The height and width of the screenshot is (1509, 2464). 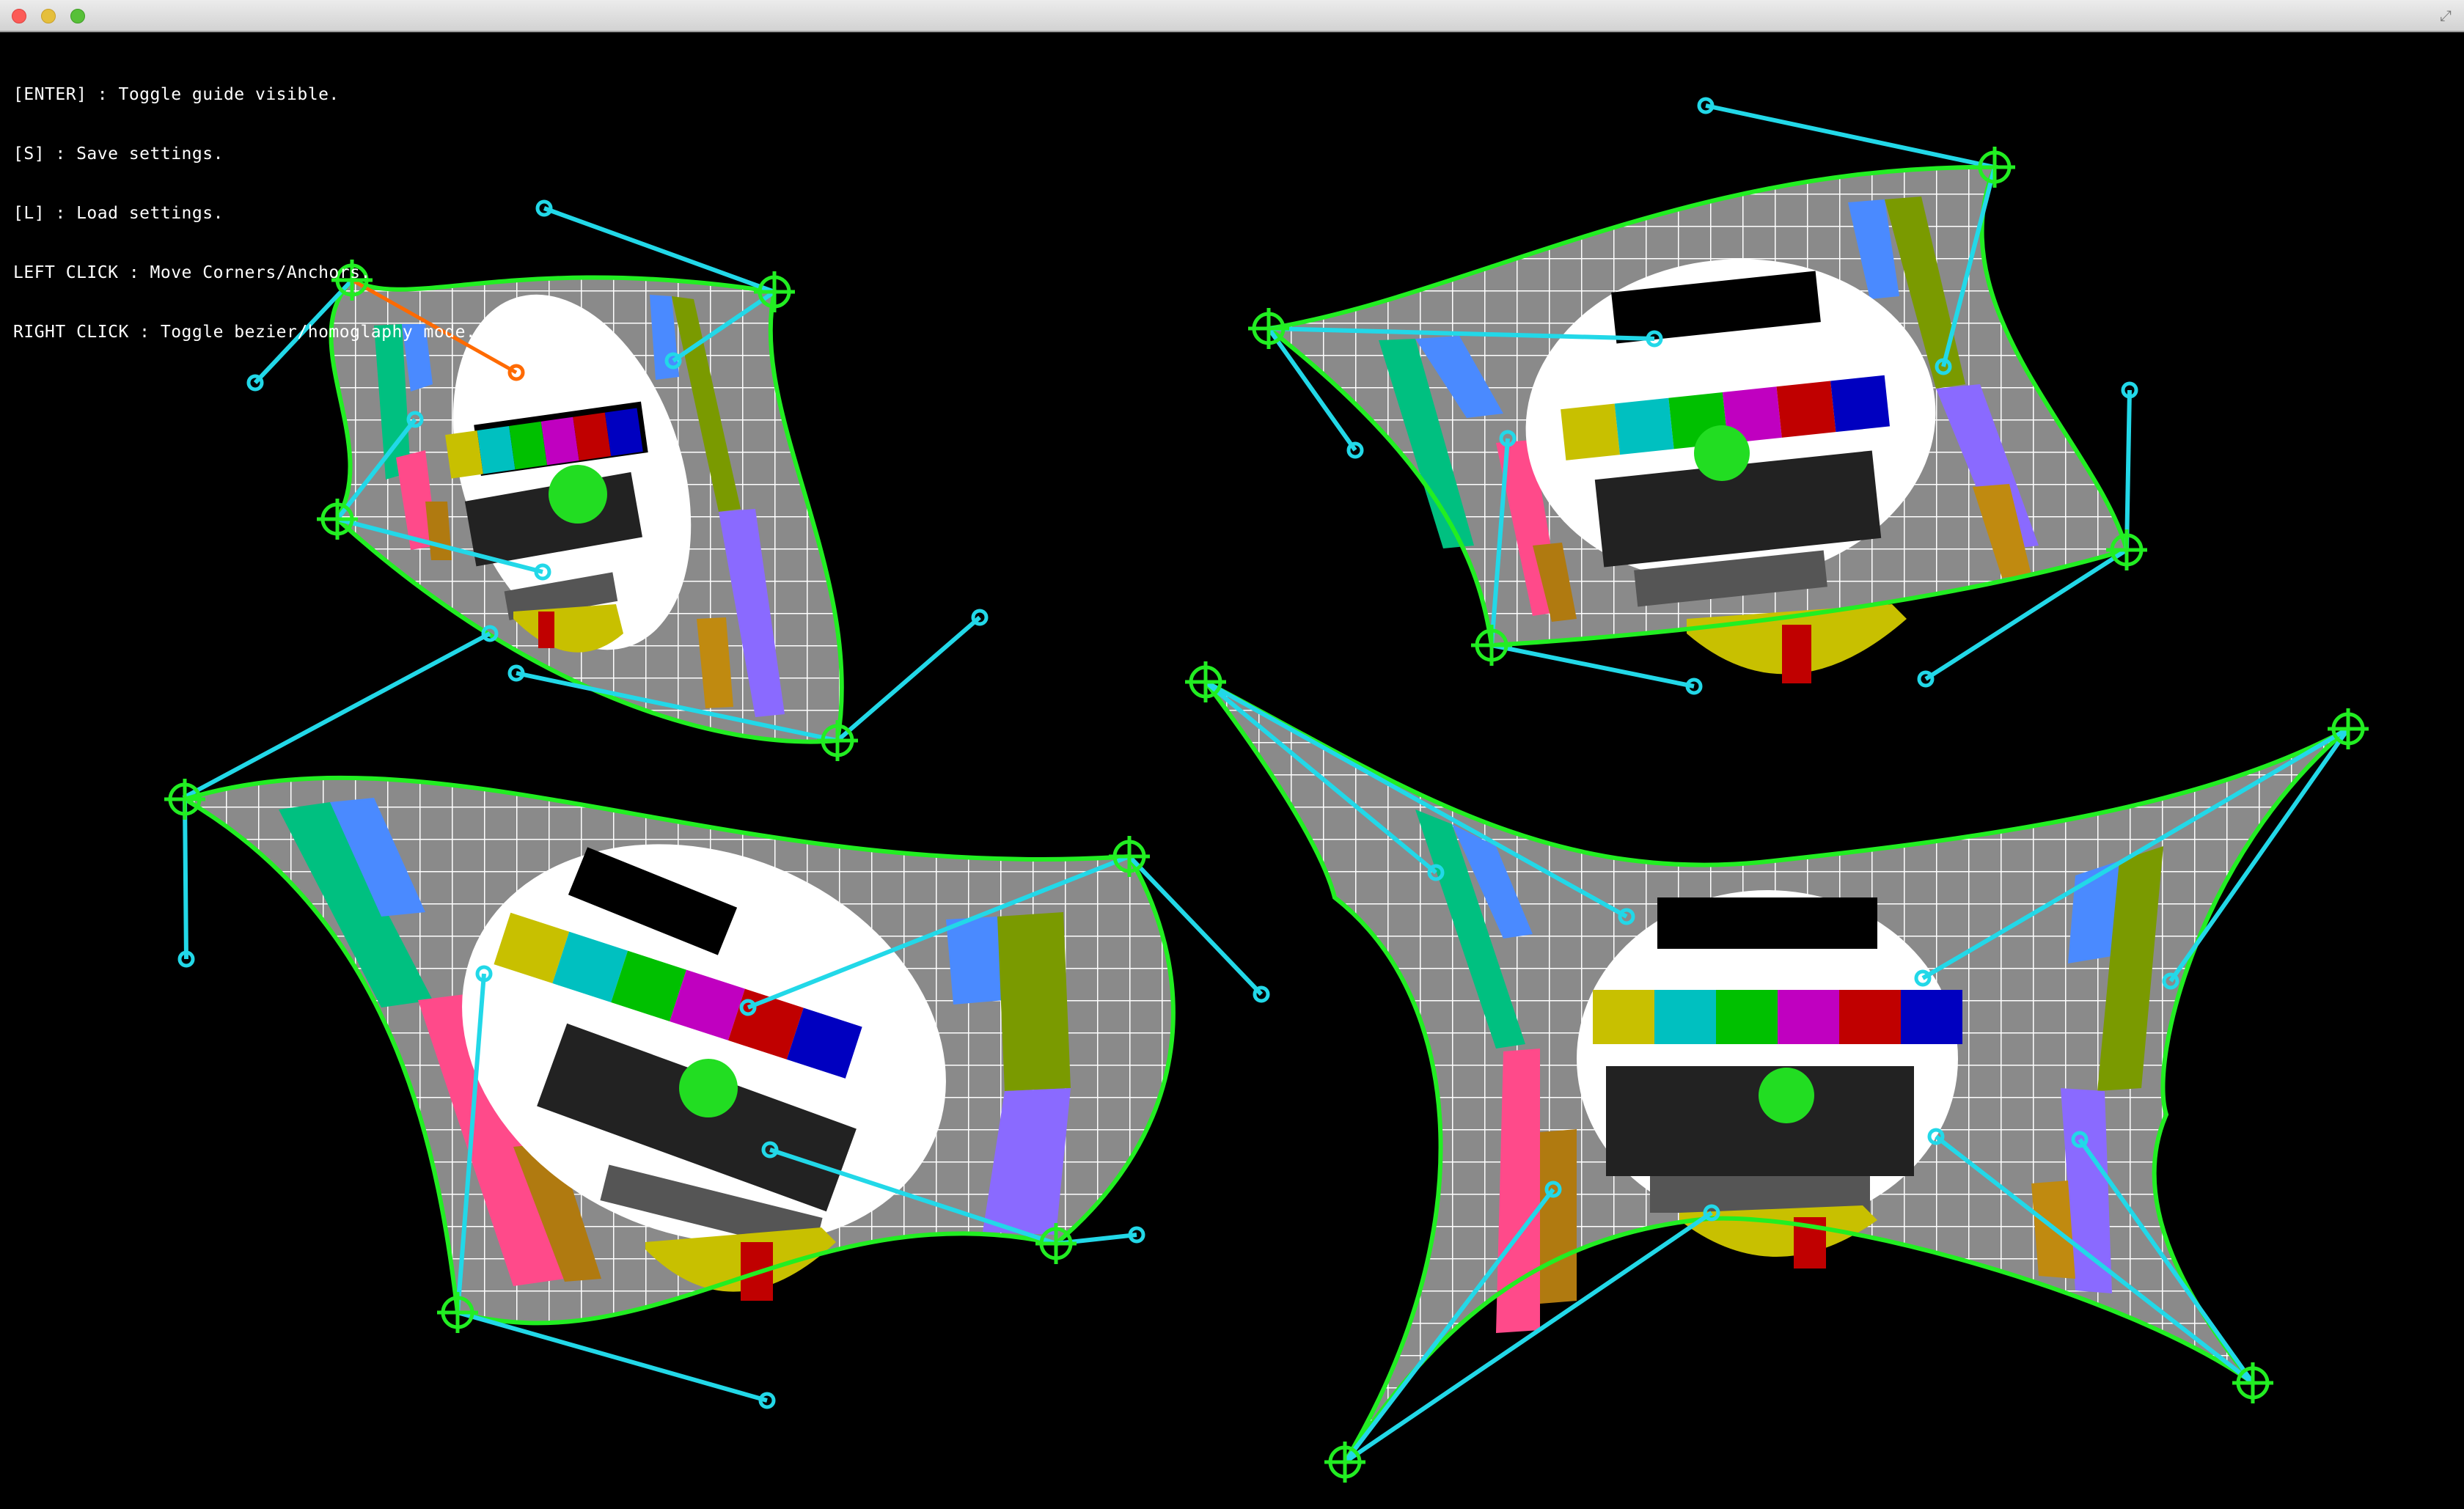 I want to click on fullscreen-icon: ⤢, so click(x=2446, y=15).